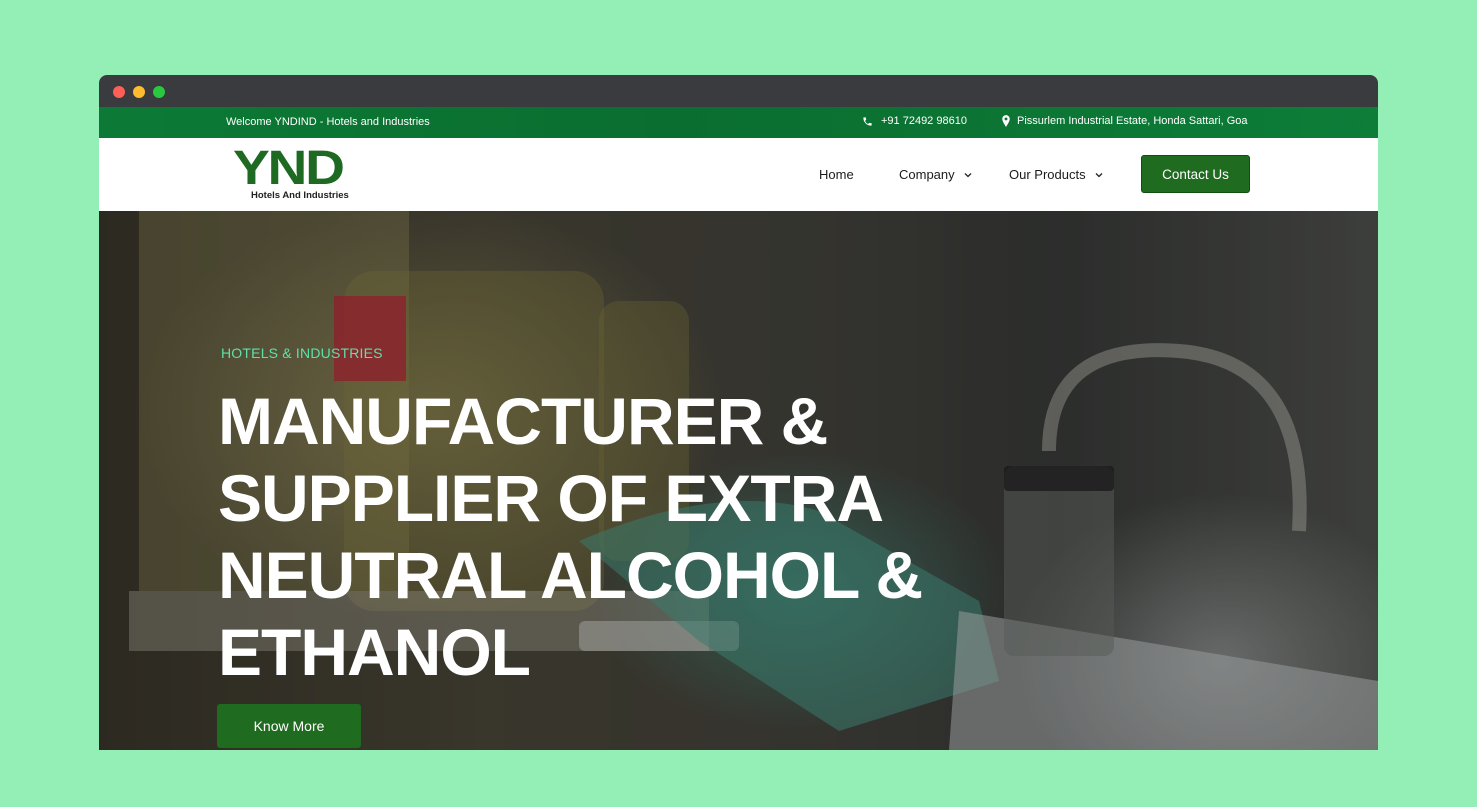 This screenshot has width=1477, height=807. I want to click on nav-home-label: Home, so click(836, 174).